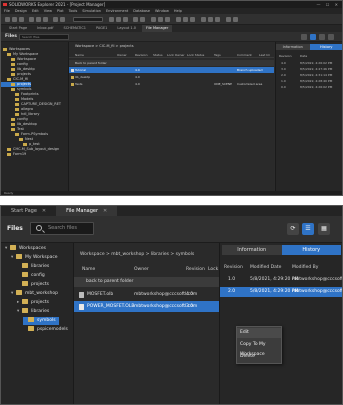 Image resolution: width=343 pixels, height=405 pixels. Describe the element at coordinates (41, 321) in the screenshot. I see `tree-item-selected: symbols` at that location.